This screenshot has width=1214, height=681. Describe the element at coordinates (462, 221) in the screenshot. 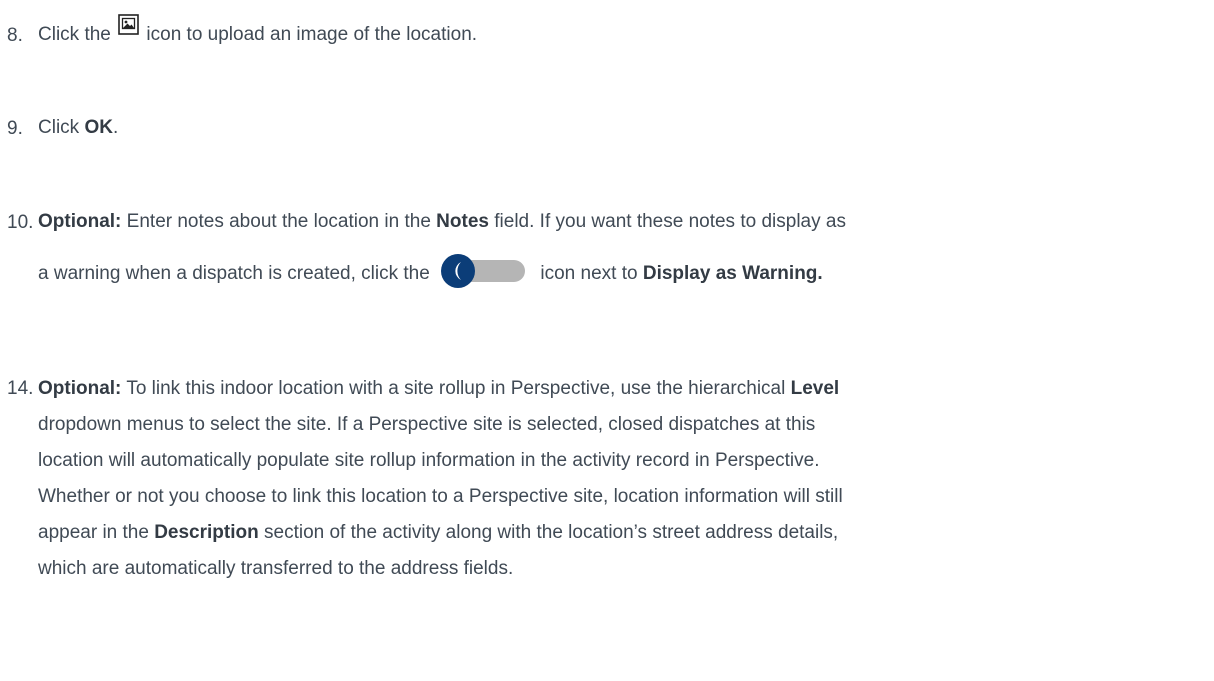

I see `notes-label: Notes` at that location.